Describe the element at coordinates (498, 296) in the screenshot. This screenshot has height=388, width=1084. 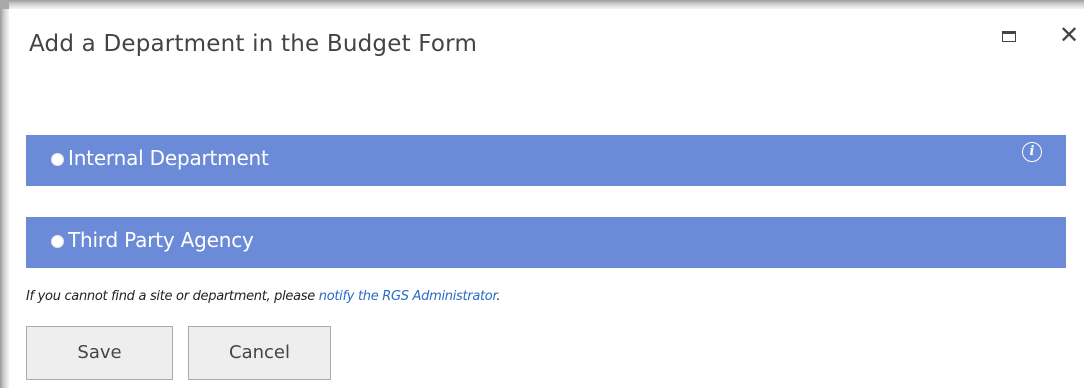
I see `notice-suffix: .` at that location.